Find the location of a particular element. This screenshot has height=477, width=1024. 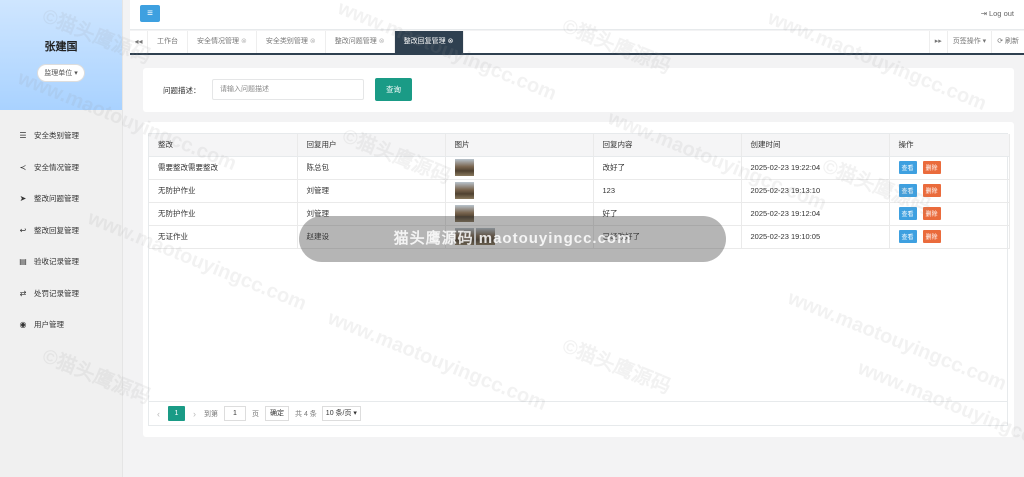

sidebar-item: ☰ 安全类别管理 is located at coordinates (61, 136).